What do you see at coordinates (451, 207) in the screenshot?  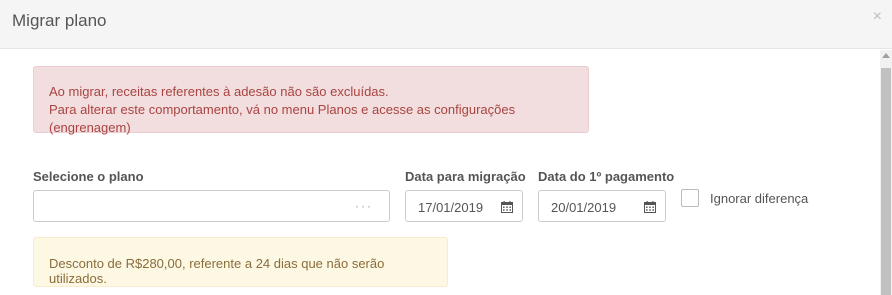 I see `migration-date-value: 17/01/2019` at bounding box center [451, 207].